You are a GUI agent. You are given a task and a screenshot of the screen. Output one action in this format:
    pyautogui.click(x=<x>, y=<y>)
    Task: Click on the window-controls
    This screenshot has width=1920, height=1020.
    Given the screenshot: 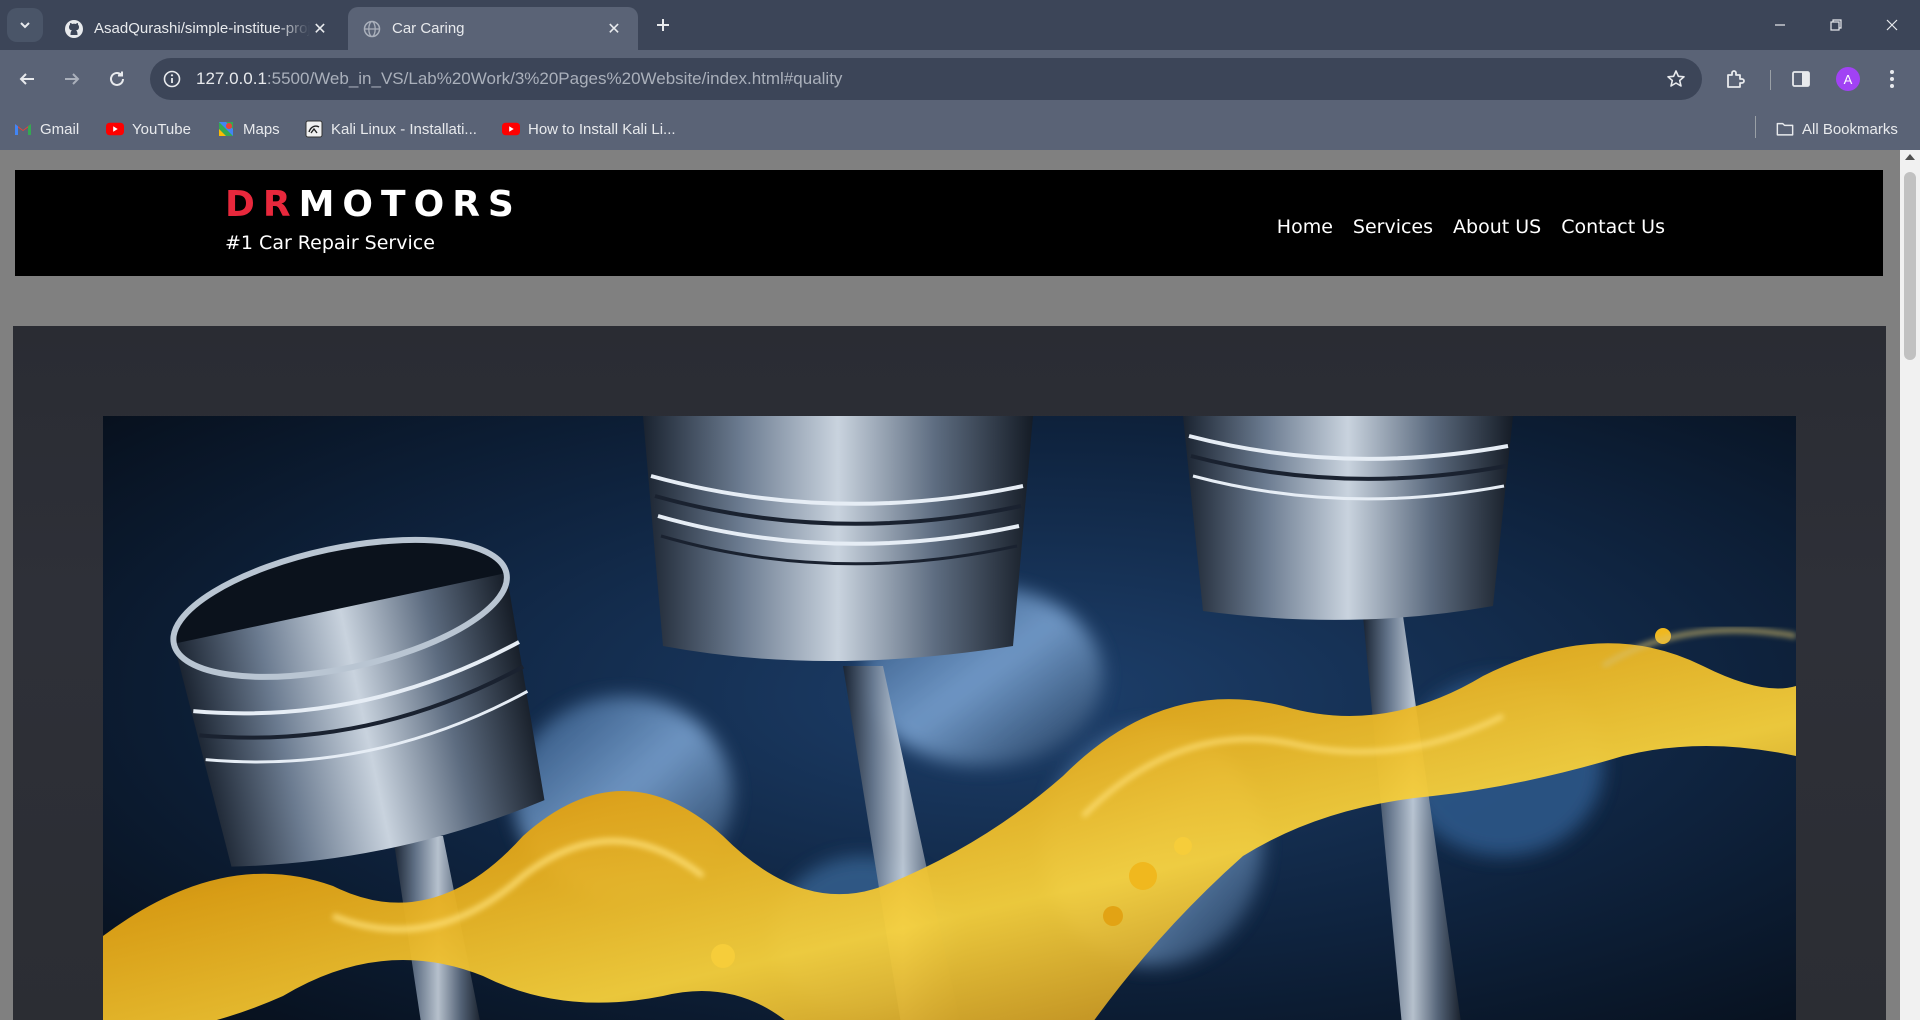 What is the action you would take?
    pyautogui.click(x=1836, y=25)
    